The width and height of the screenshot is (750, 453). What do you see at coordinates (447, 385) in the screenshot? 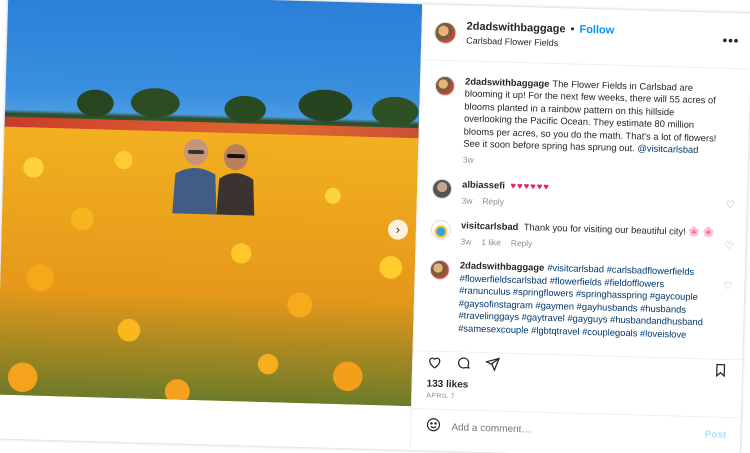
I see `like-count: 133 likes` at bounding box center [447, 385].